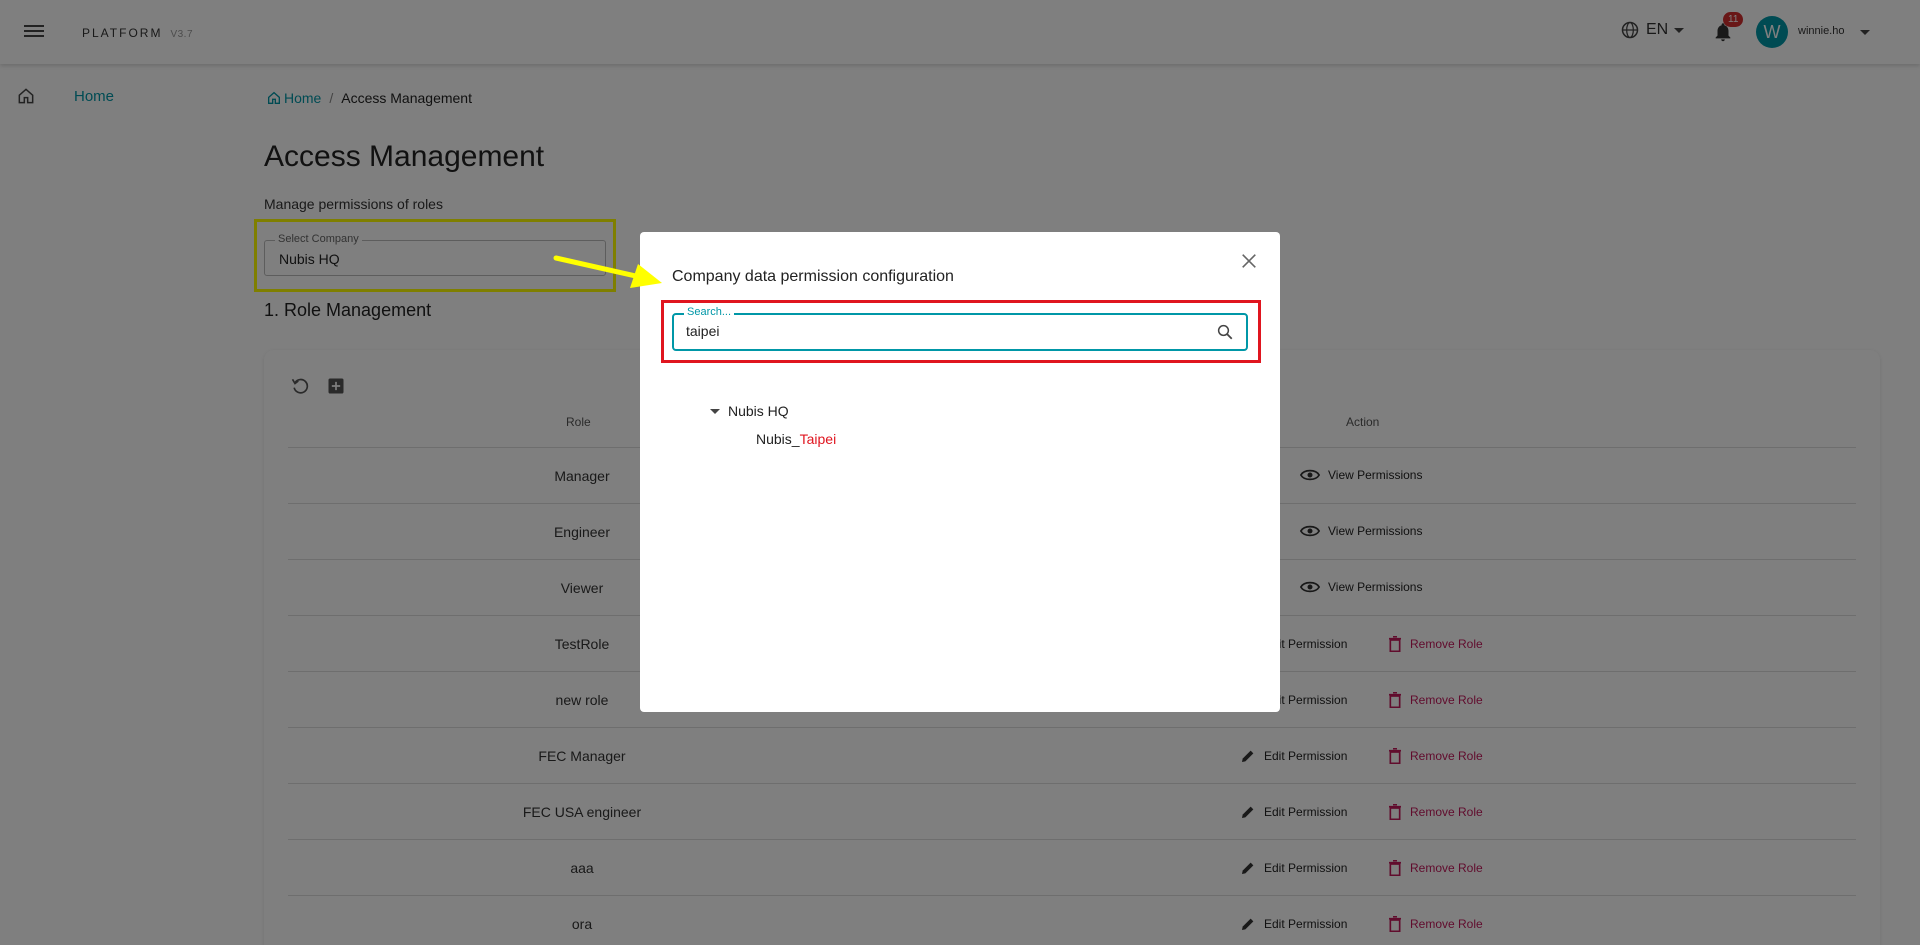  What do you see at coordinates (961, 331) in the screenshot?
I see `red-highlight-box` at bounding box center [961, 331].